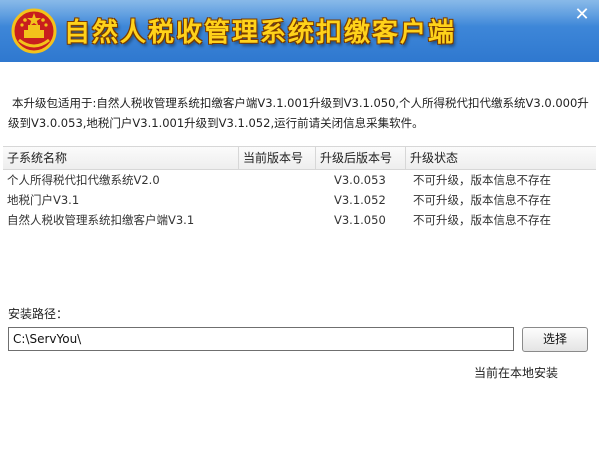 This screenshot has height=456, width=599. I want to click on table-row: 地税门户V3.1 V3.1.052 不可升级，版本信息不存在, so click(299, 200).